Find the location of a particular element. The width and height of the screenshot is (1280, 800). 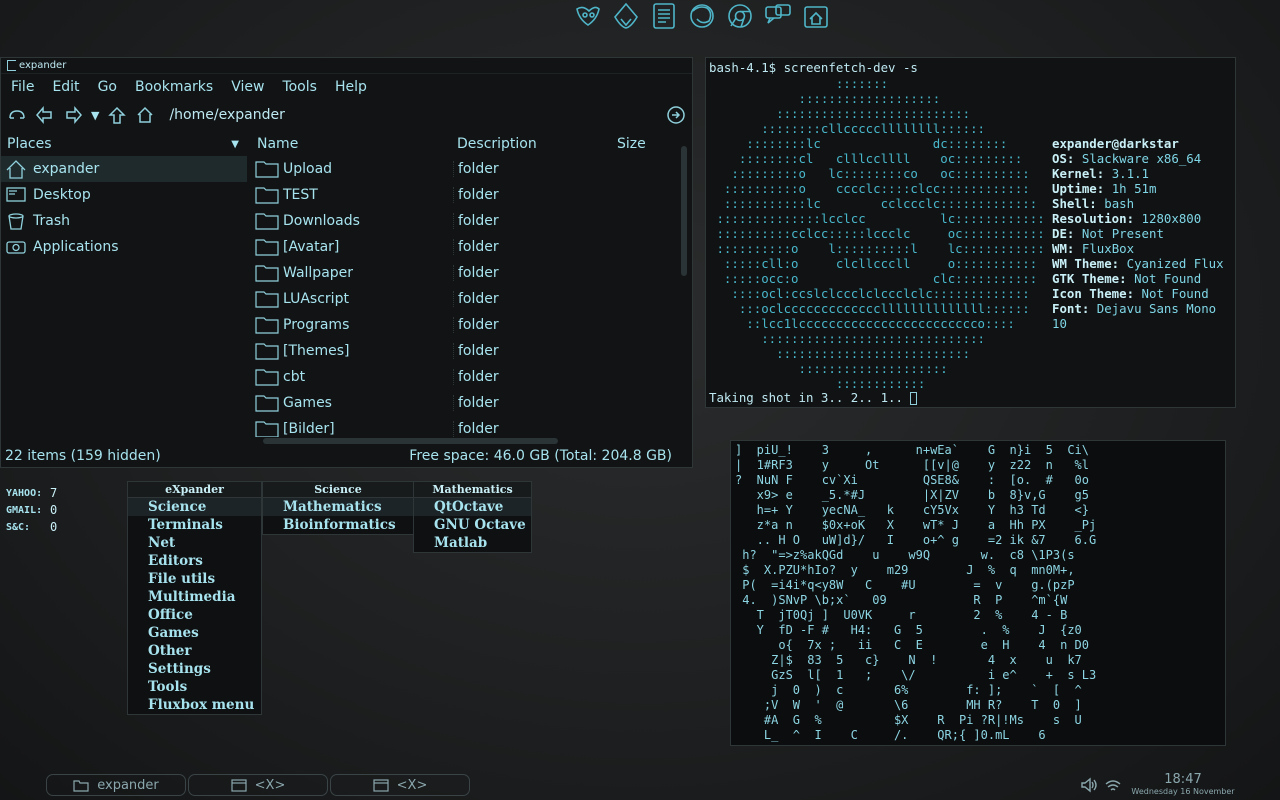

launcher-bar is located at coordinates (702, 17).